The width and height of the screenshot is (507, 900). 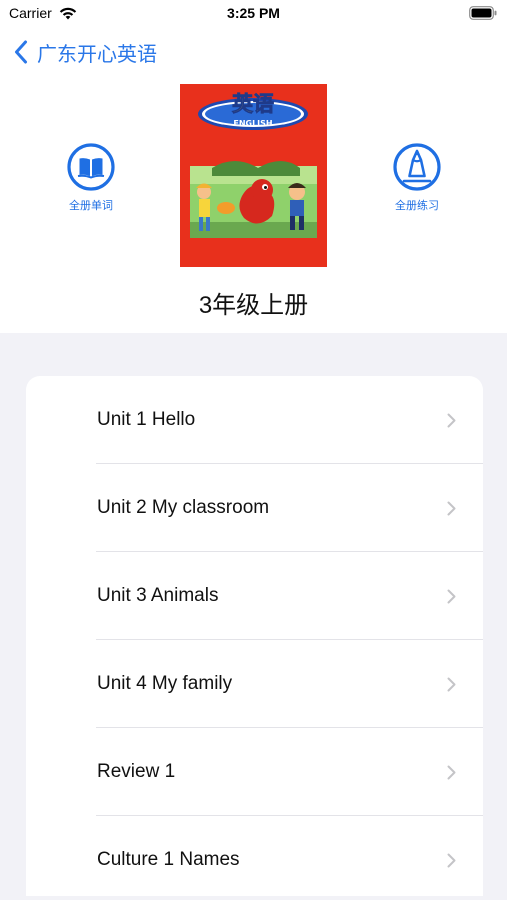 I want to click on all-words-label: 全册单词, so click(x=91, y=206).